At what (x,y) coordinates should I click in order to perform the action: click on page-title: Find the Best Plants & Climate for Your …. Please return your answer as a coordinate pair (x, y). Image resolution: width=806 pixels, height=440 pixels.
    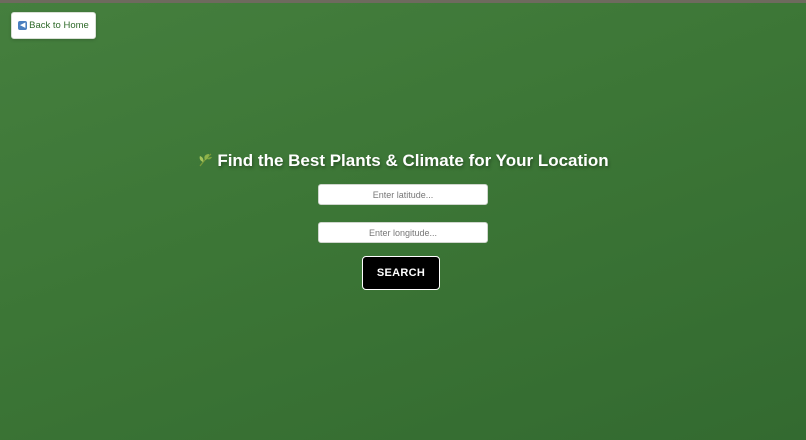
    Looking at the image, I should click on (403, 161).